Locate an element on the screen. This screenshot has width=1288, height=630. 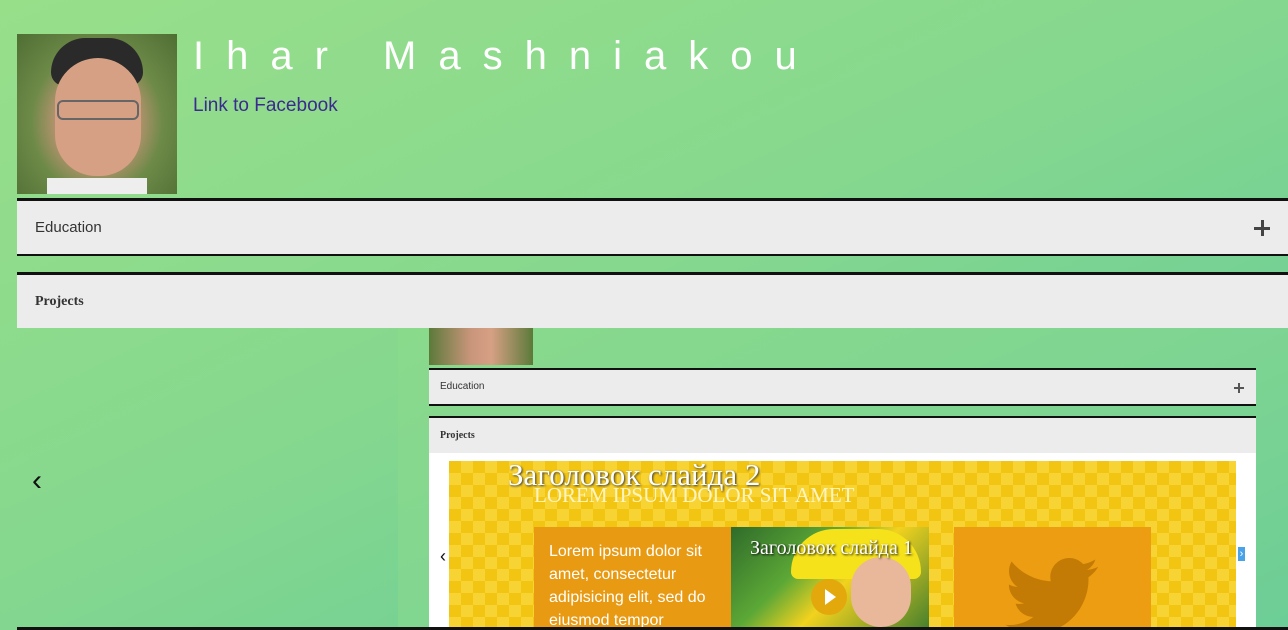
plus-icon is located at coordinates (1262, 228).